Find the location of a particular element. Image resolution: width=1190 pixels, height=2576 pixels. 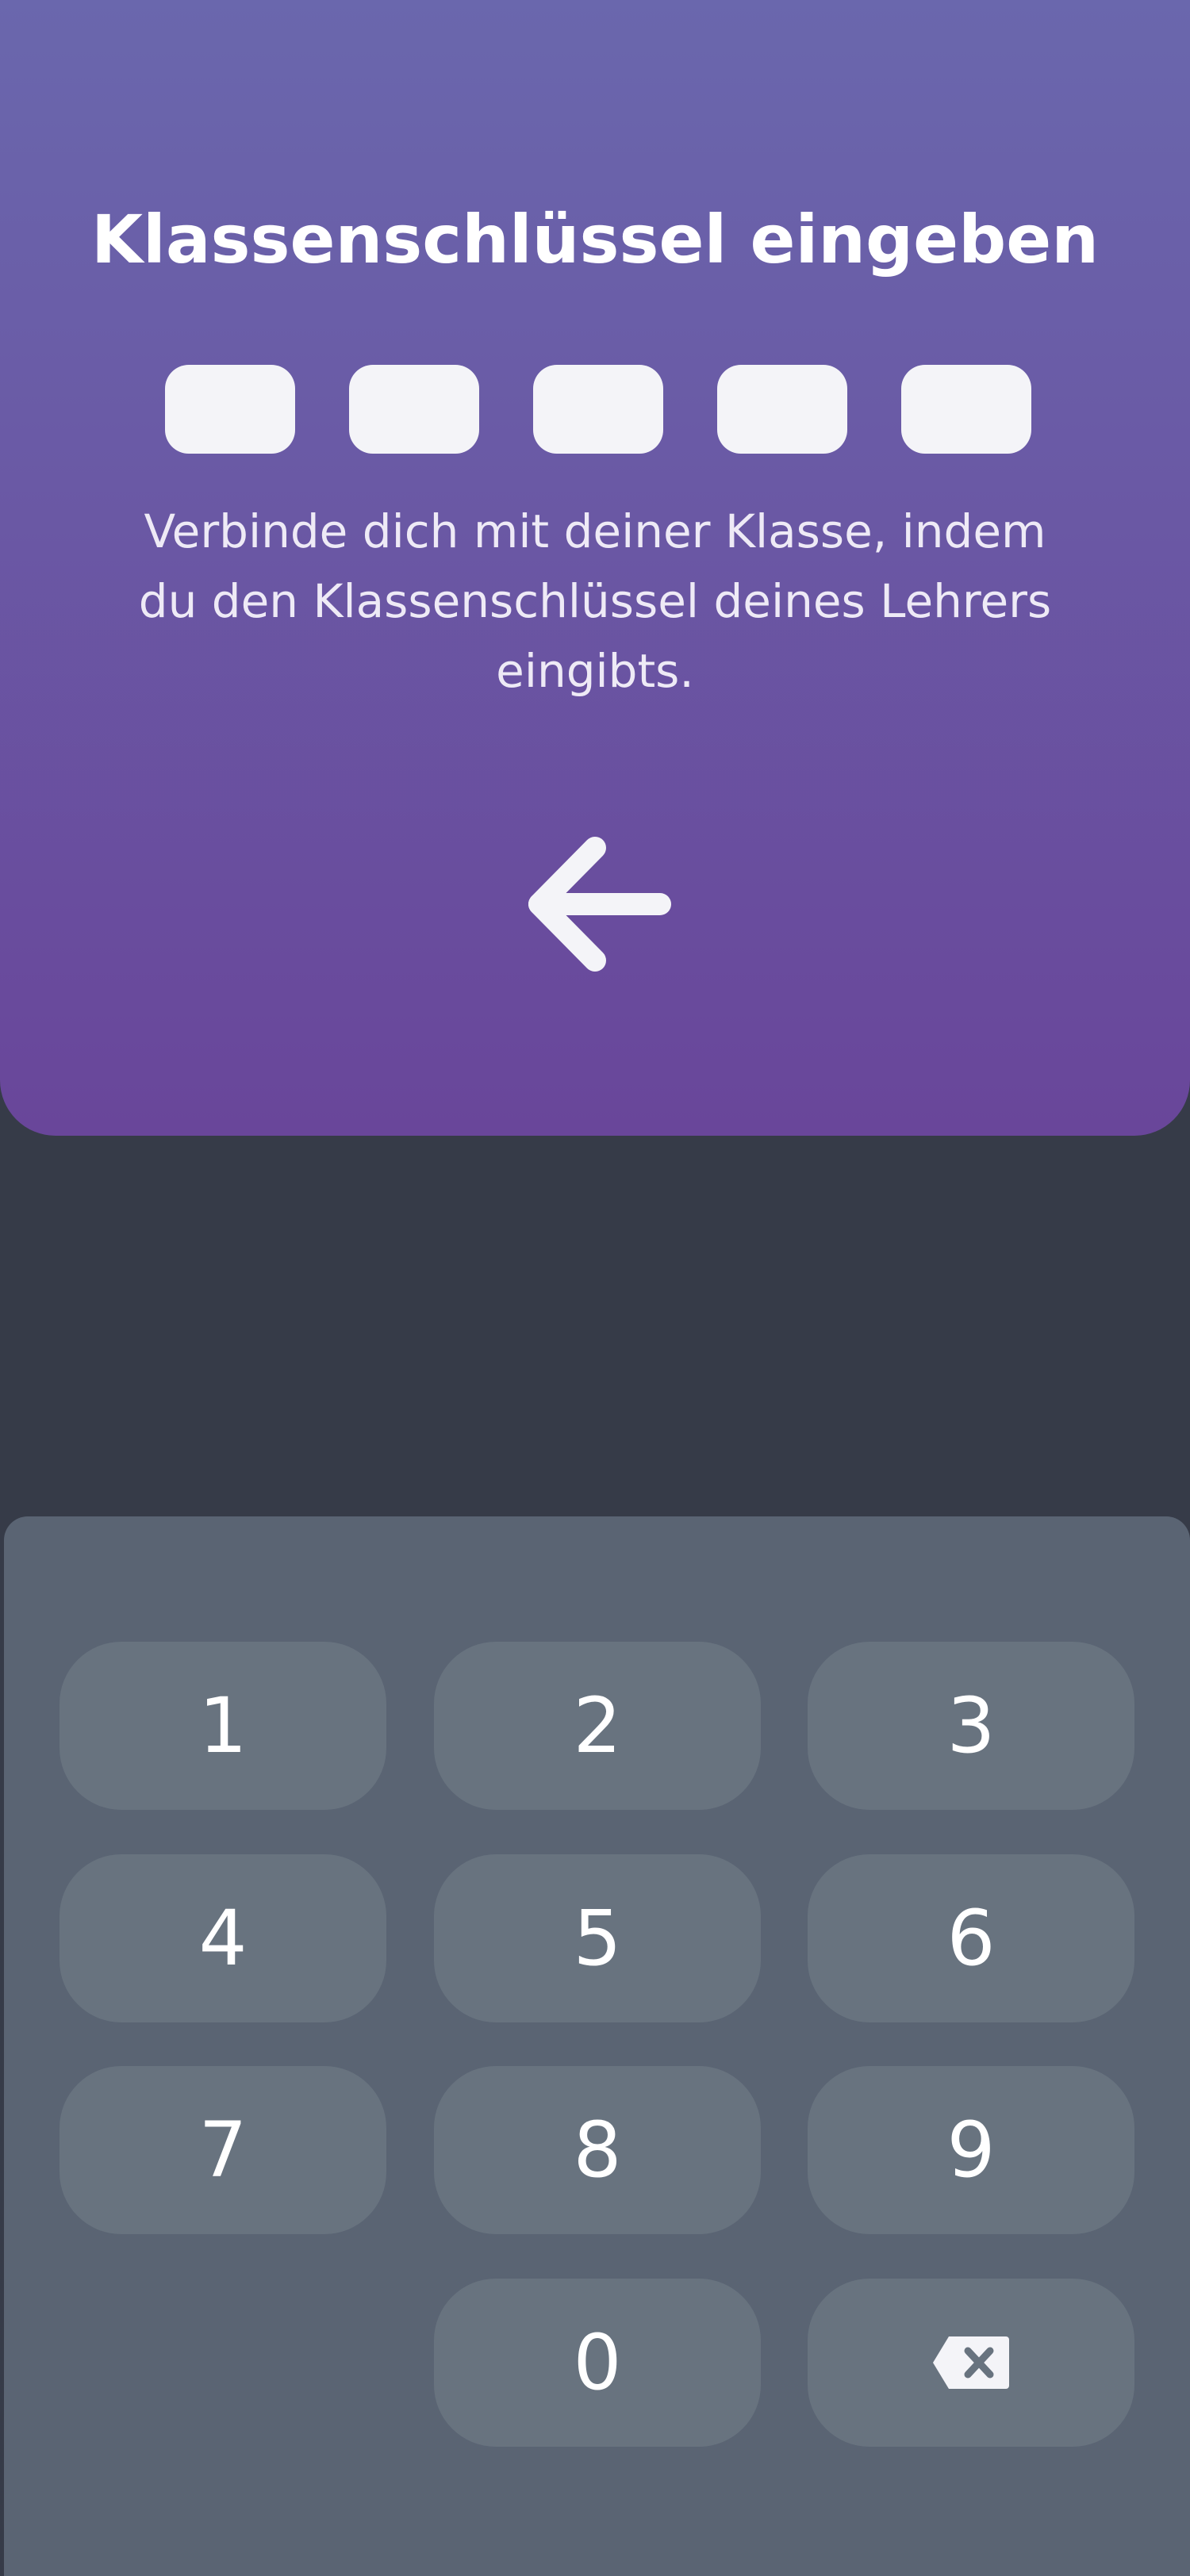

back-button is located at coordinates (595, 901).